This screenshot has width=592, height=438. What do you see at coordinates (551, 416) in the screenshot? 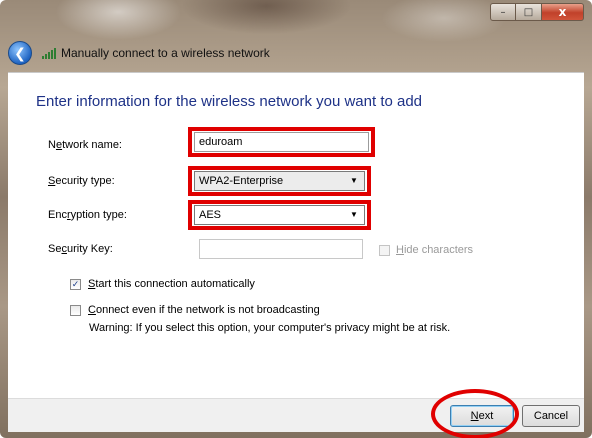
I see `cancel-button: Cancel` at bounding box center [551, 416].